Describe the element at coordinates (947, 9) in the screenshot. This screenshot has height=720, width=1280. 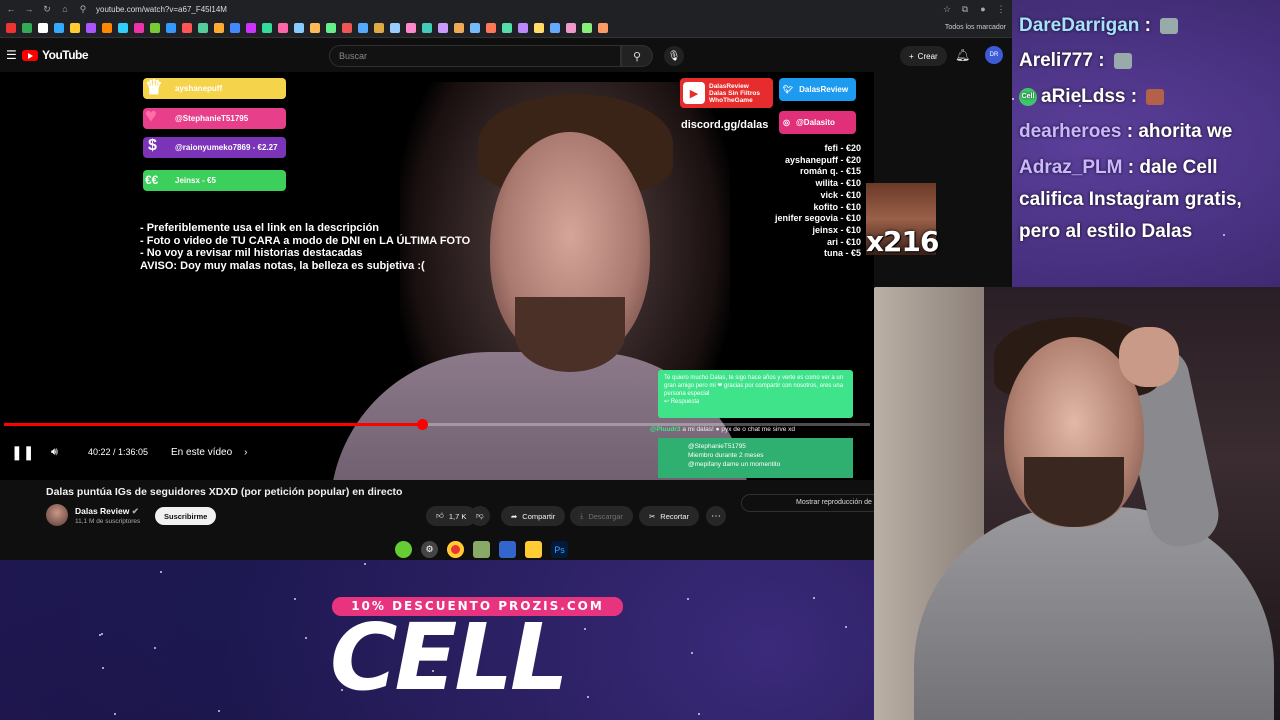
I see `bookmark-star-icon: ☆` at that location.